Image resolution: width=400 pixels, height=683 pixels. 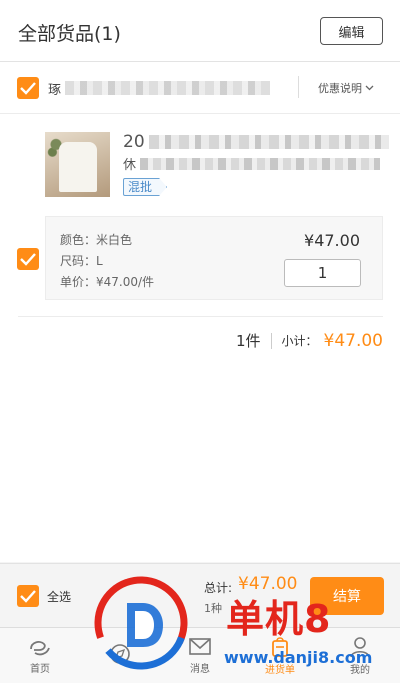 What do you see at coordinates (260, 163) in the screenshot?
I see `product-subtitle-blurred` at bounding box center [260, 163].